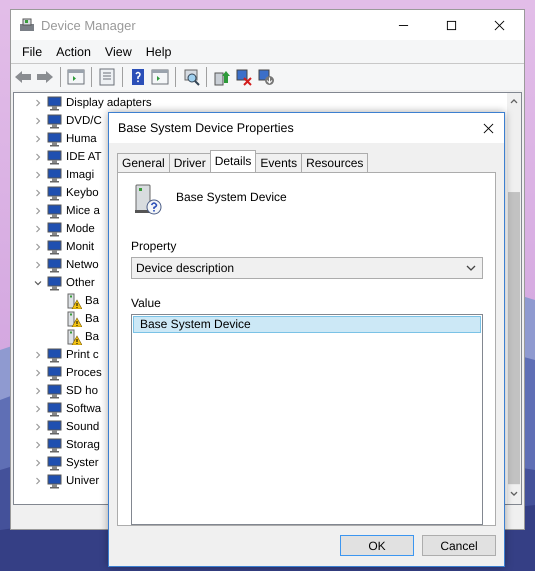  I want to click on value-label: Value, so click(146, 303).